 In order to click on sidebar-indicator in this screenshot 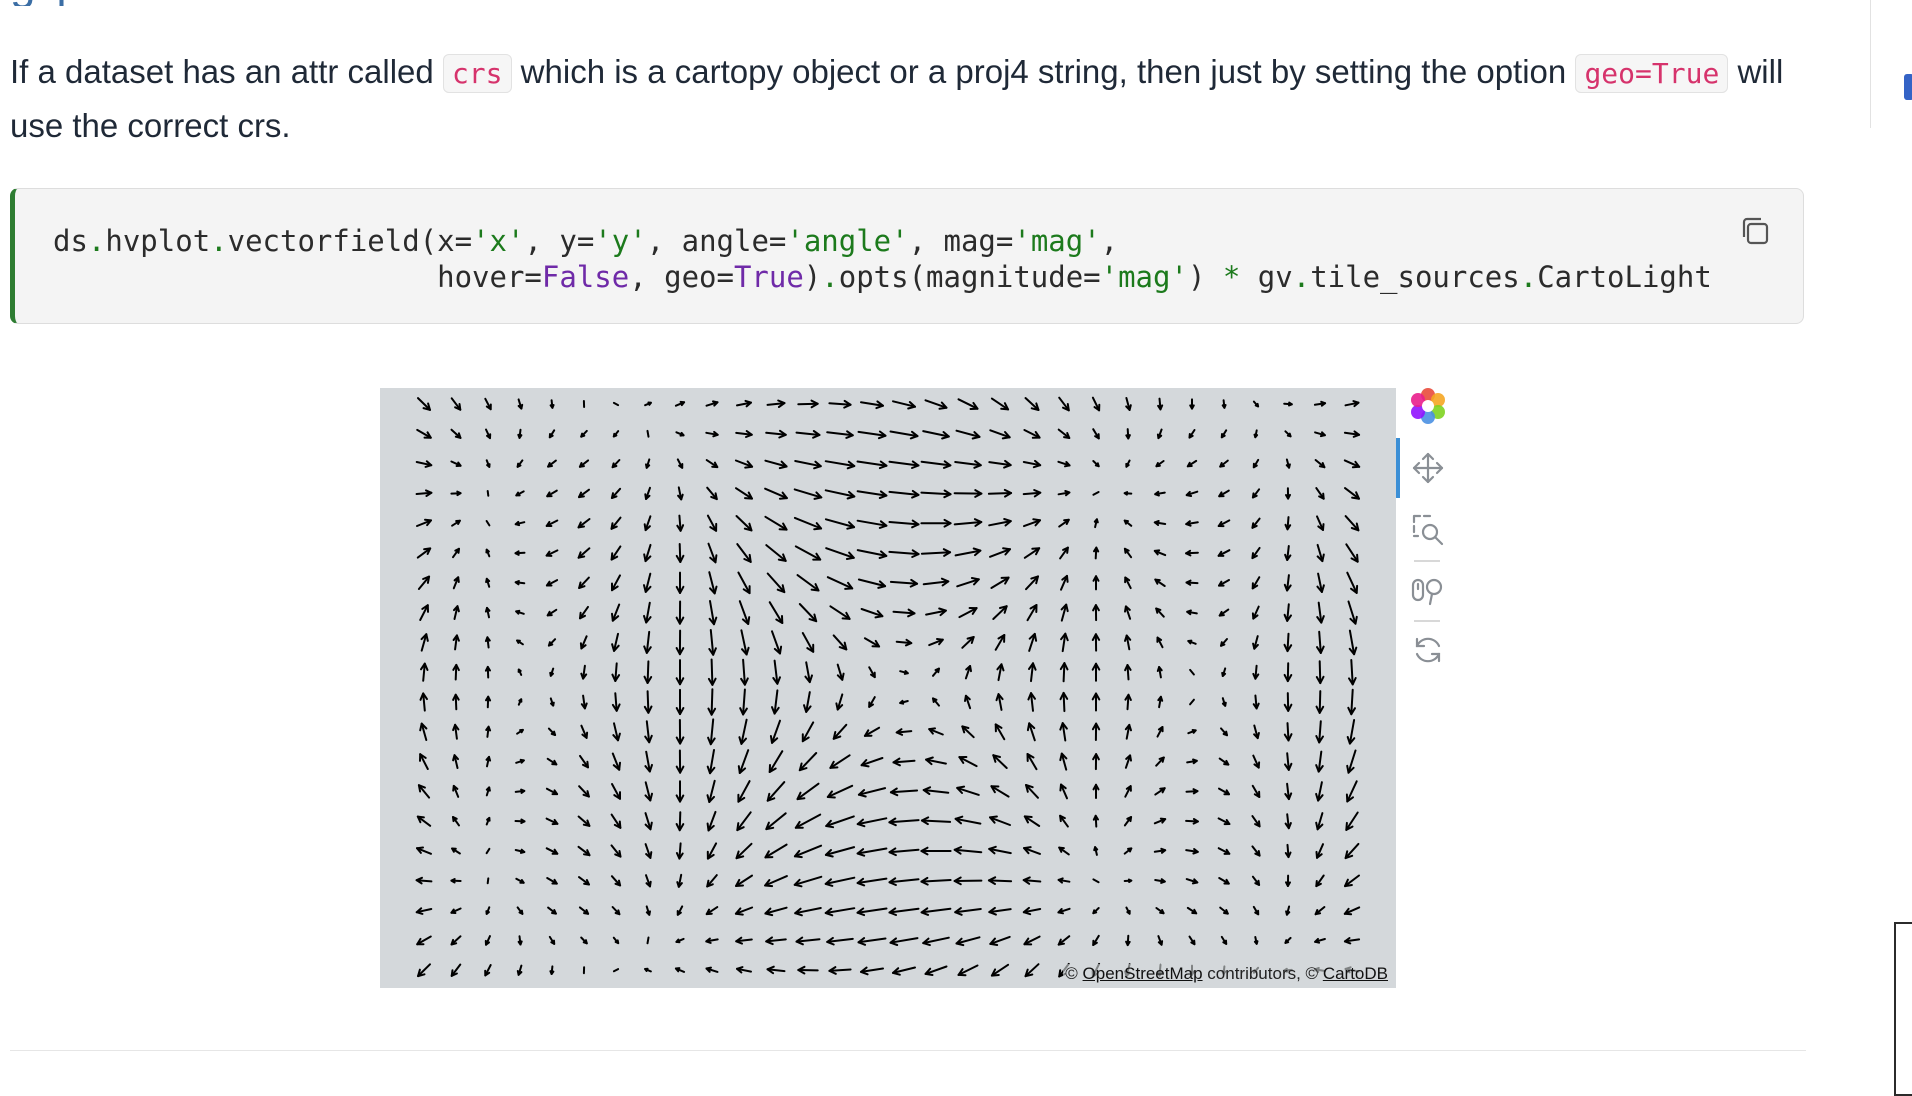, I will do `click(1908, 87)`.